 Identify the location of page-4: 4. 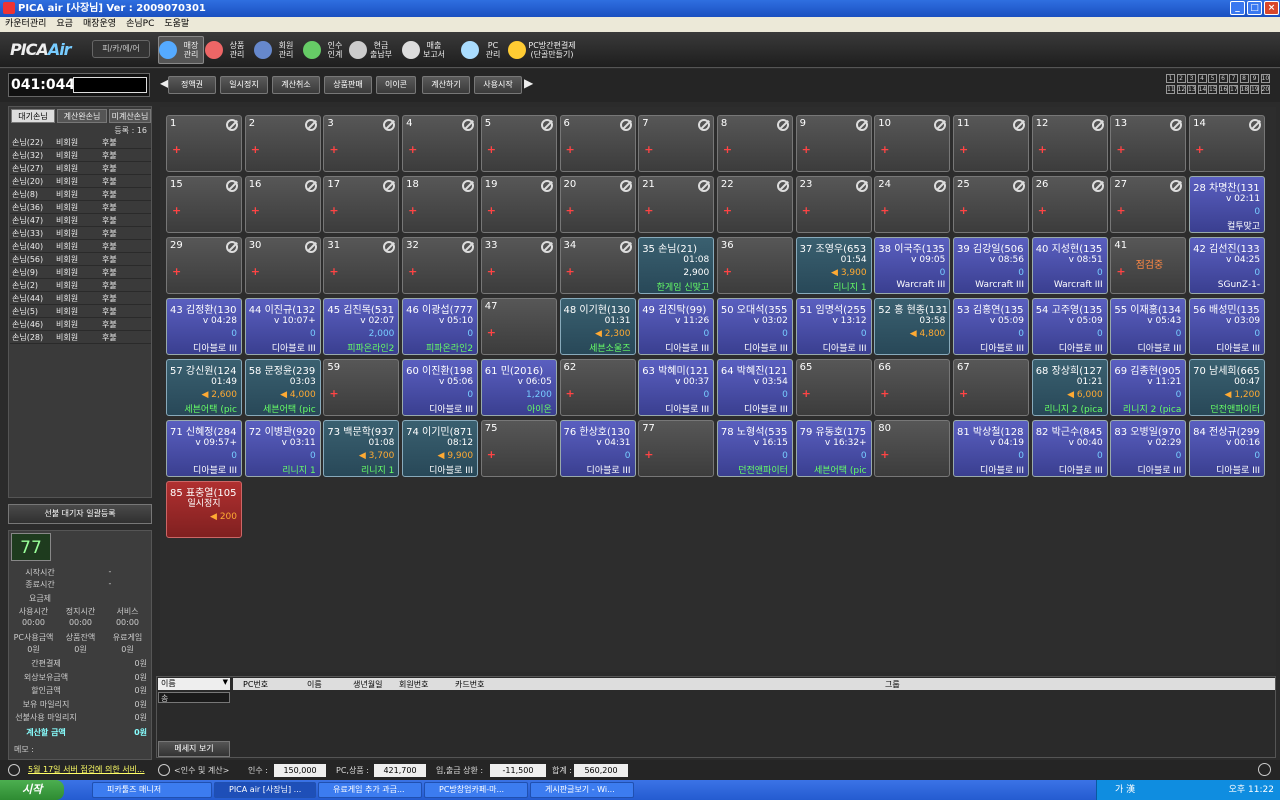
(1202, 78).